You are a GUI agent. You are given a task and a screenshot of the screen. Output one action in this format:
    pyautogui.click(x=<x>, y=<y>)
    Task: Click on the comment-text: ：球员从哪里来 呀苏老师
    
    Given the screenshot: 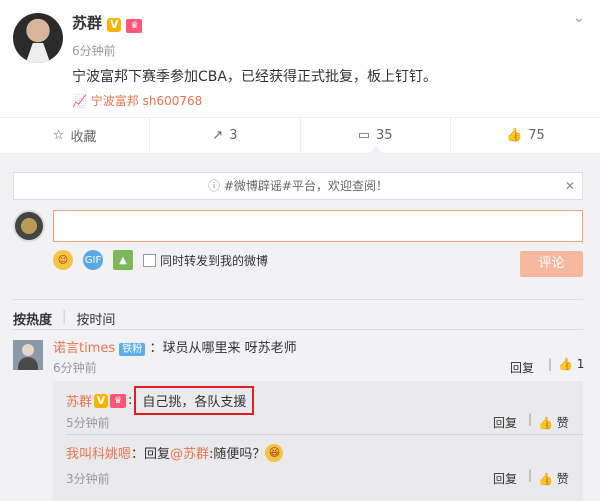 What is the action you would take?
    pyautogui.click(x=223, y=348)
    